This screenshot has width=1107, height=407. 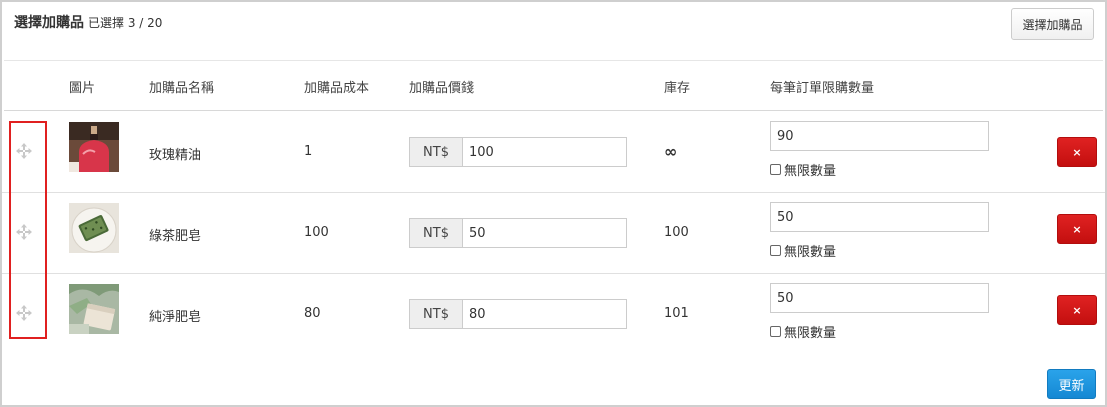 I want to click on panel-title: 選擇加購品 已選擇 3 / 20, so click(x=88, y=22).